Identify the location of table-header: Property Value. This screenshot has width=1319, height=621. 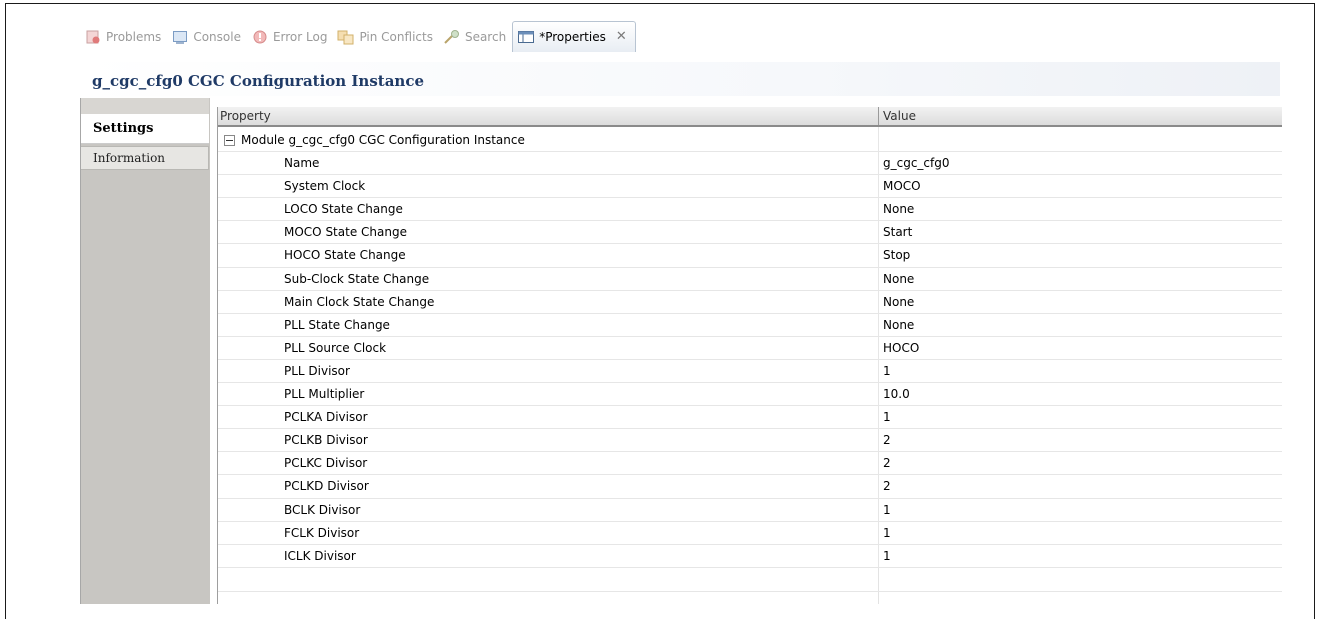
(750, 117).